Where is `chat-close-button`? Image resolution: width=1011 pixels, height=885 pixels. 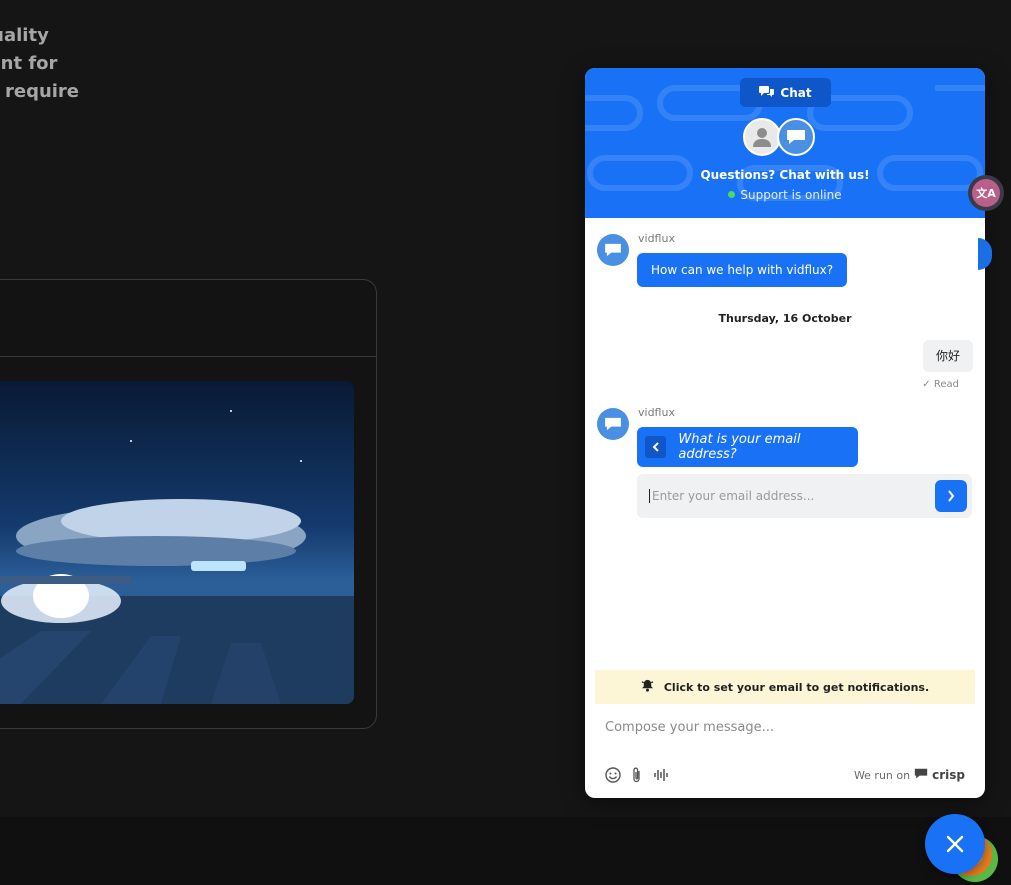
chat-close-button is located at coordinates (955, 844).